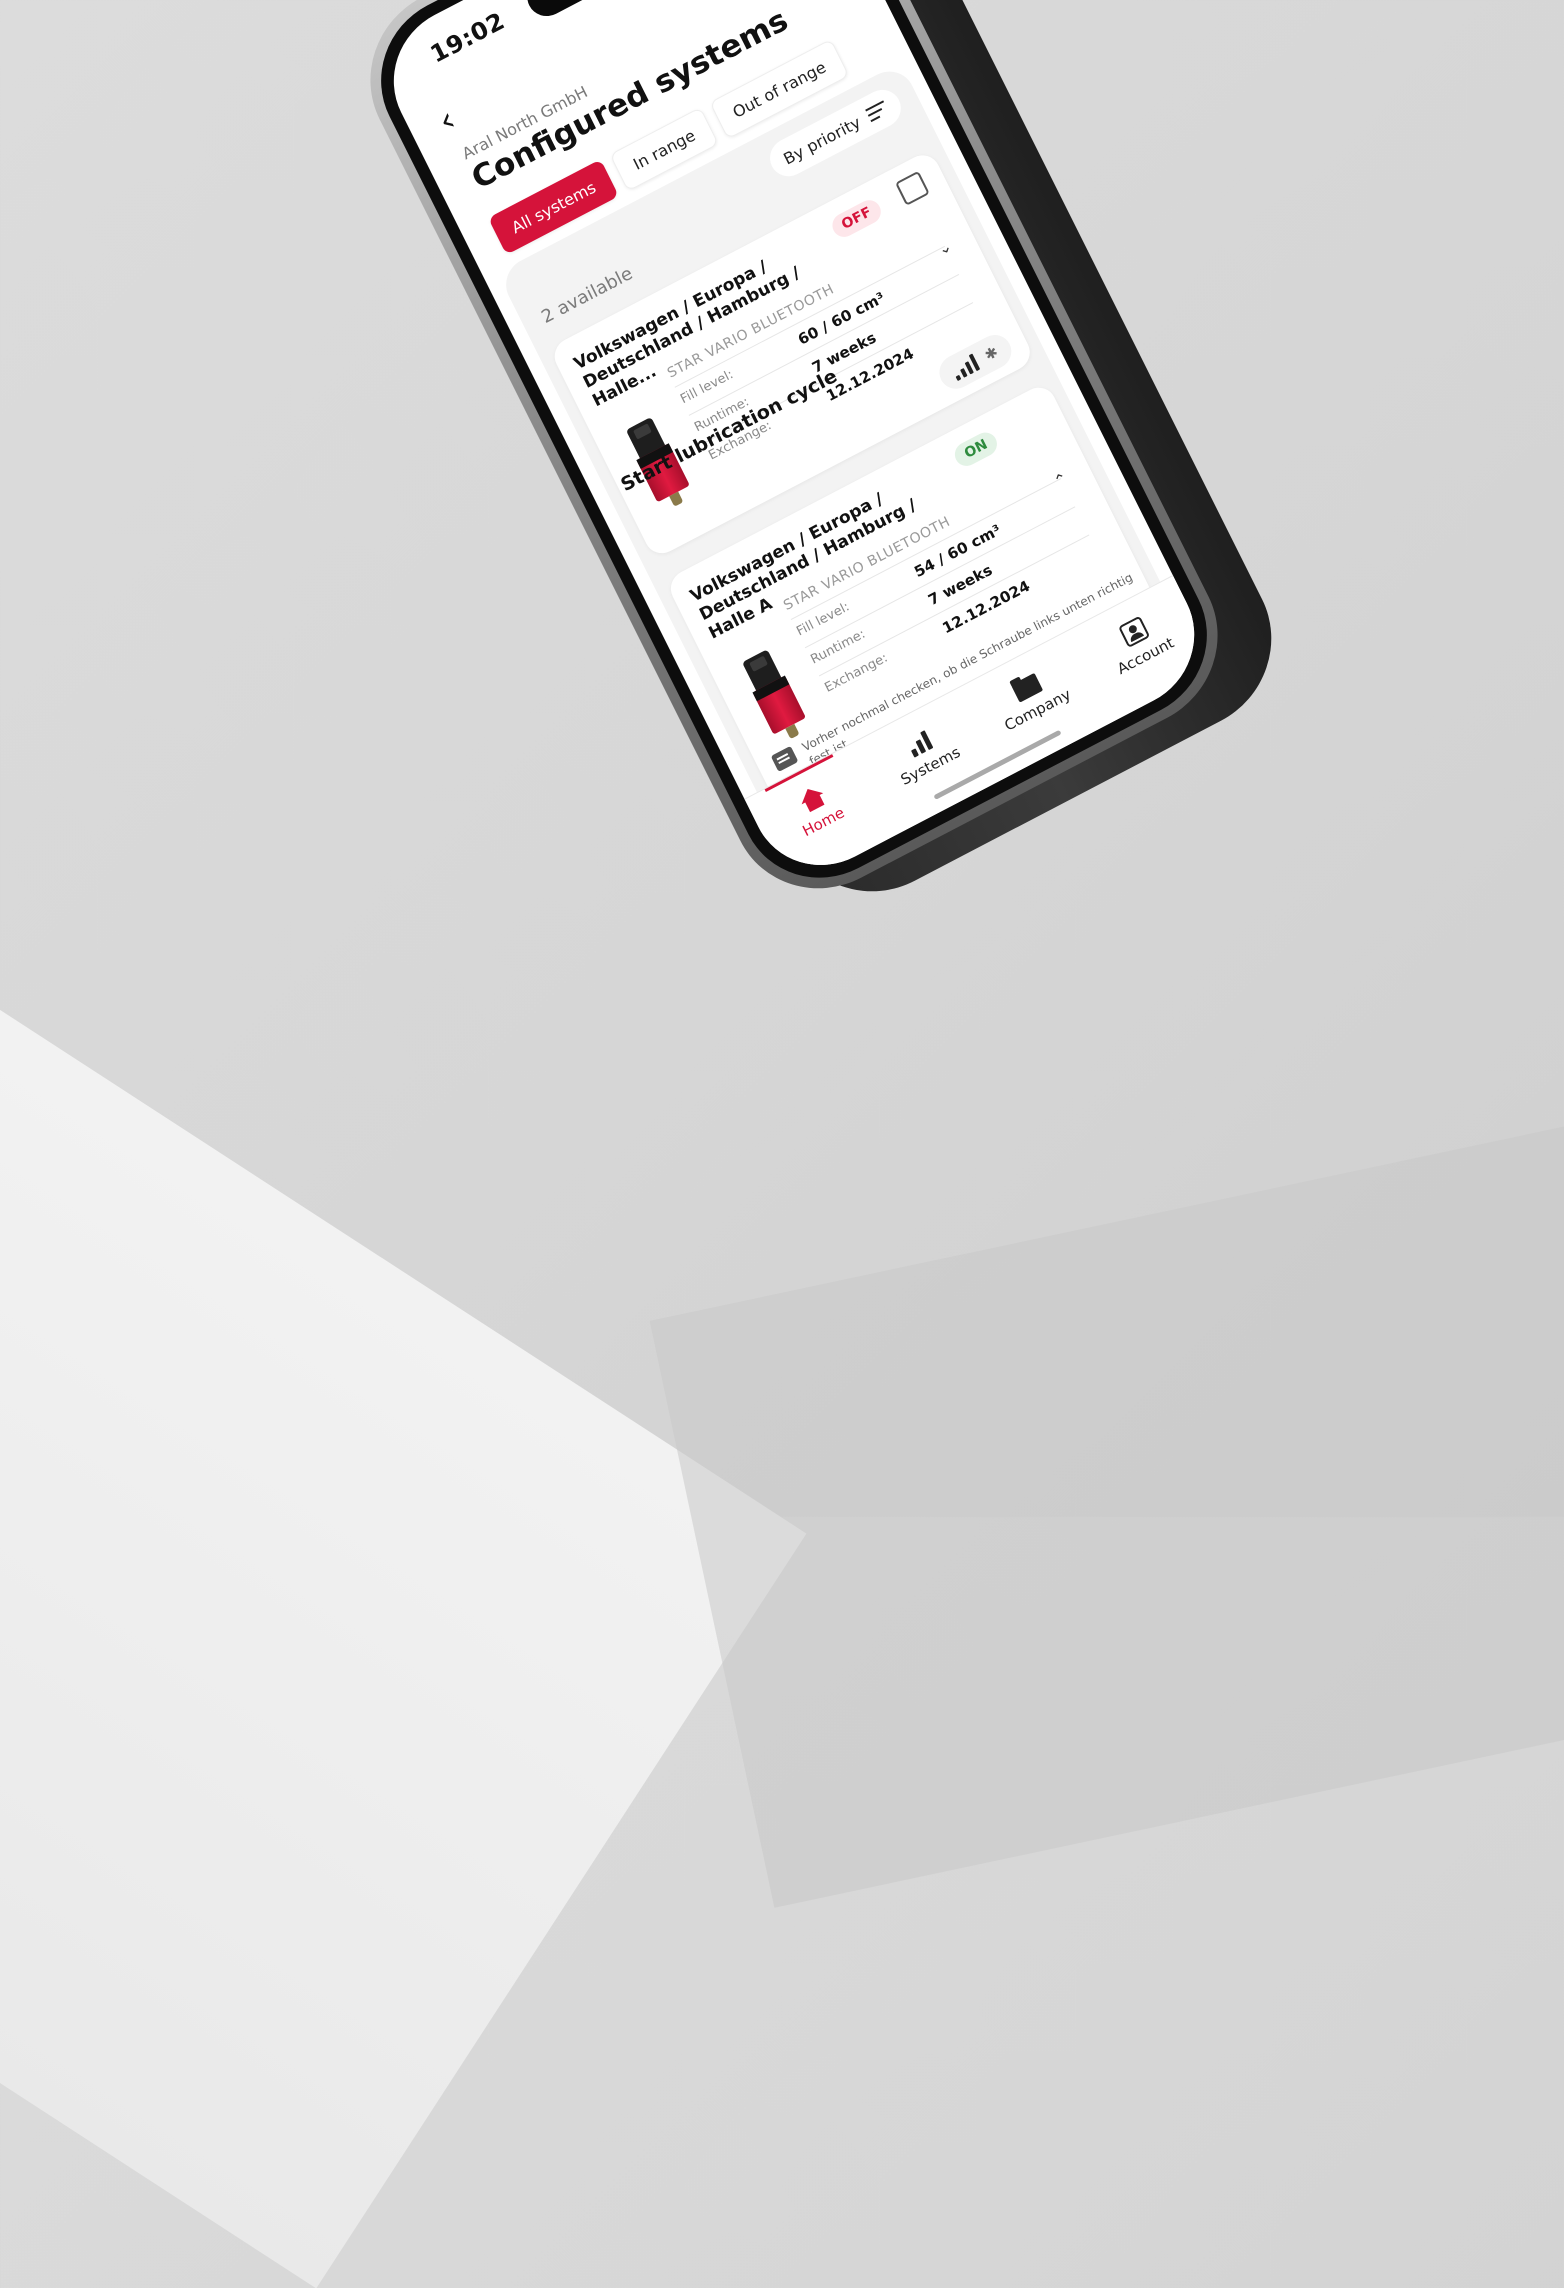  Describe the element at coordinates (811, 799) in the screenshot. I see `home-icon` at that location.